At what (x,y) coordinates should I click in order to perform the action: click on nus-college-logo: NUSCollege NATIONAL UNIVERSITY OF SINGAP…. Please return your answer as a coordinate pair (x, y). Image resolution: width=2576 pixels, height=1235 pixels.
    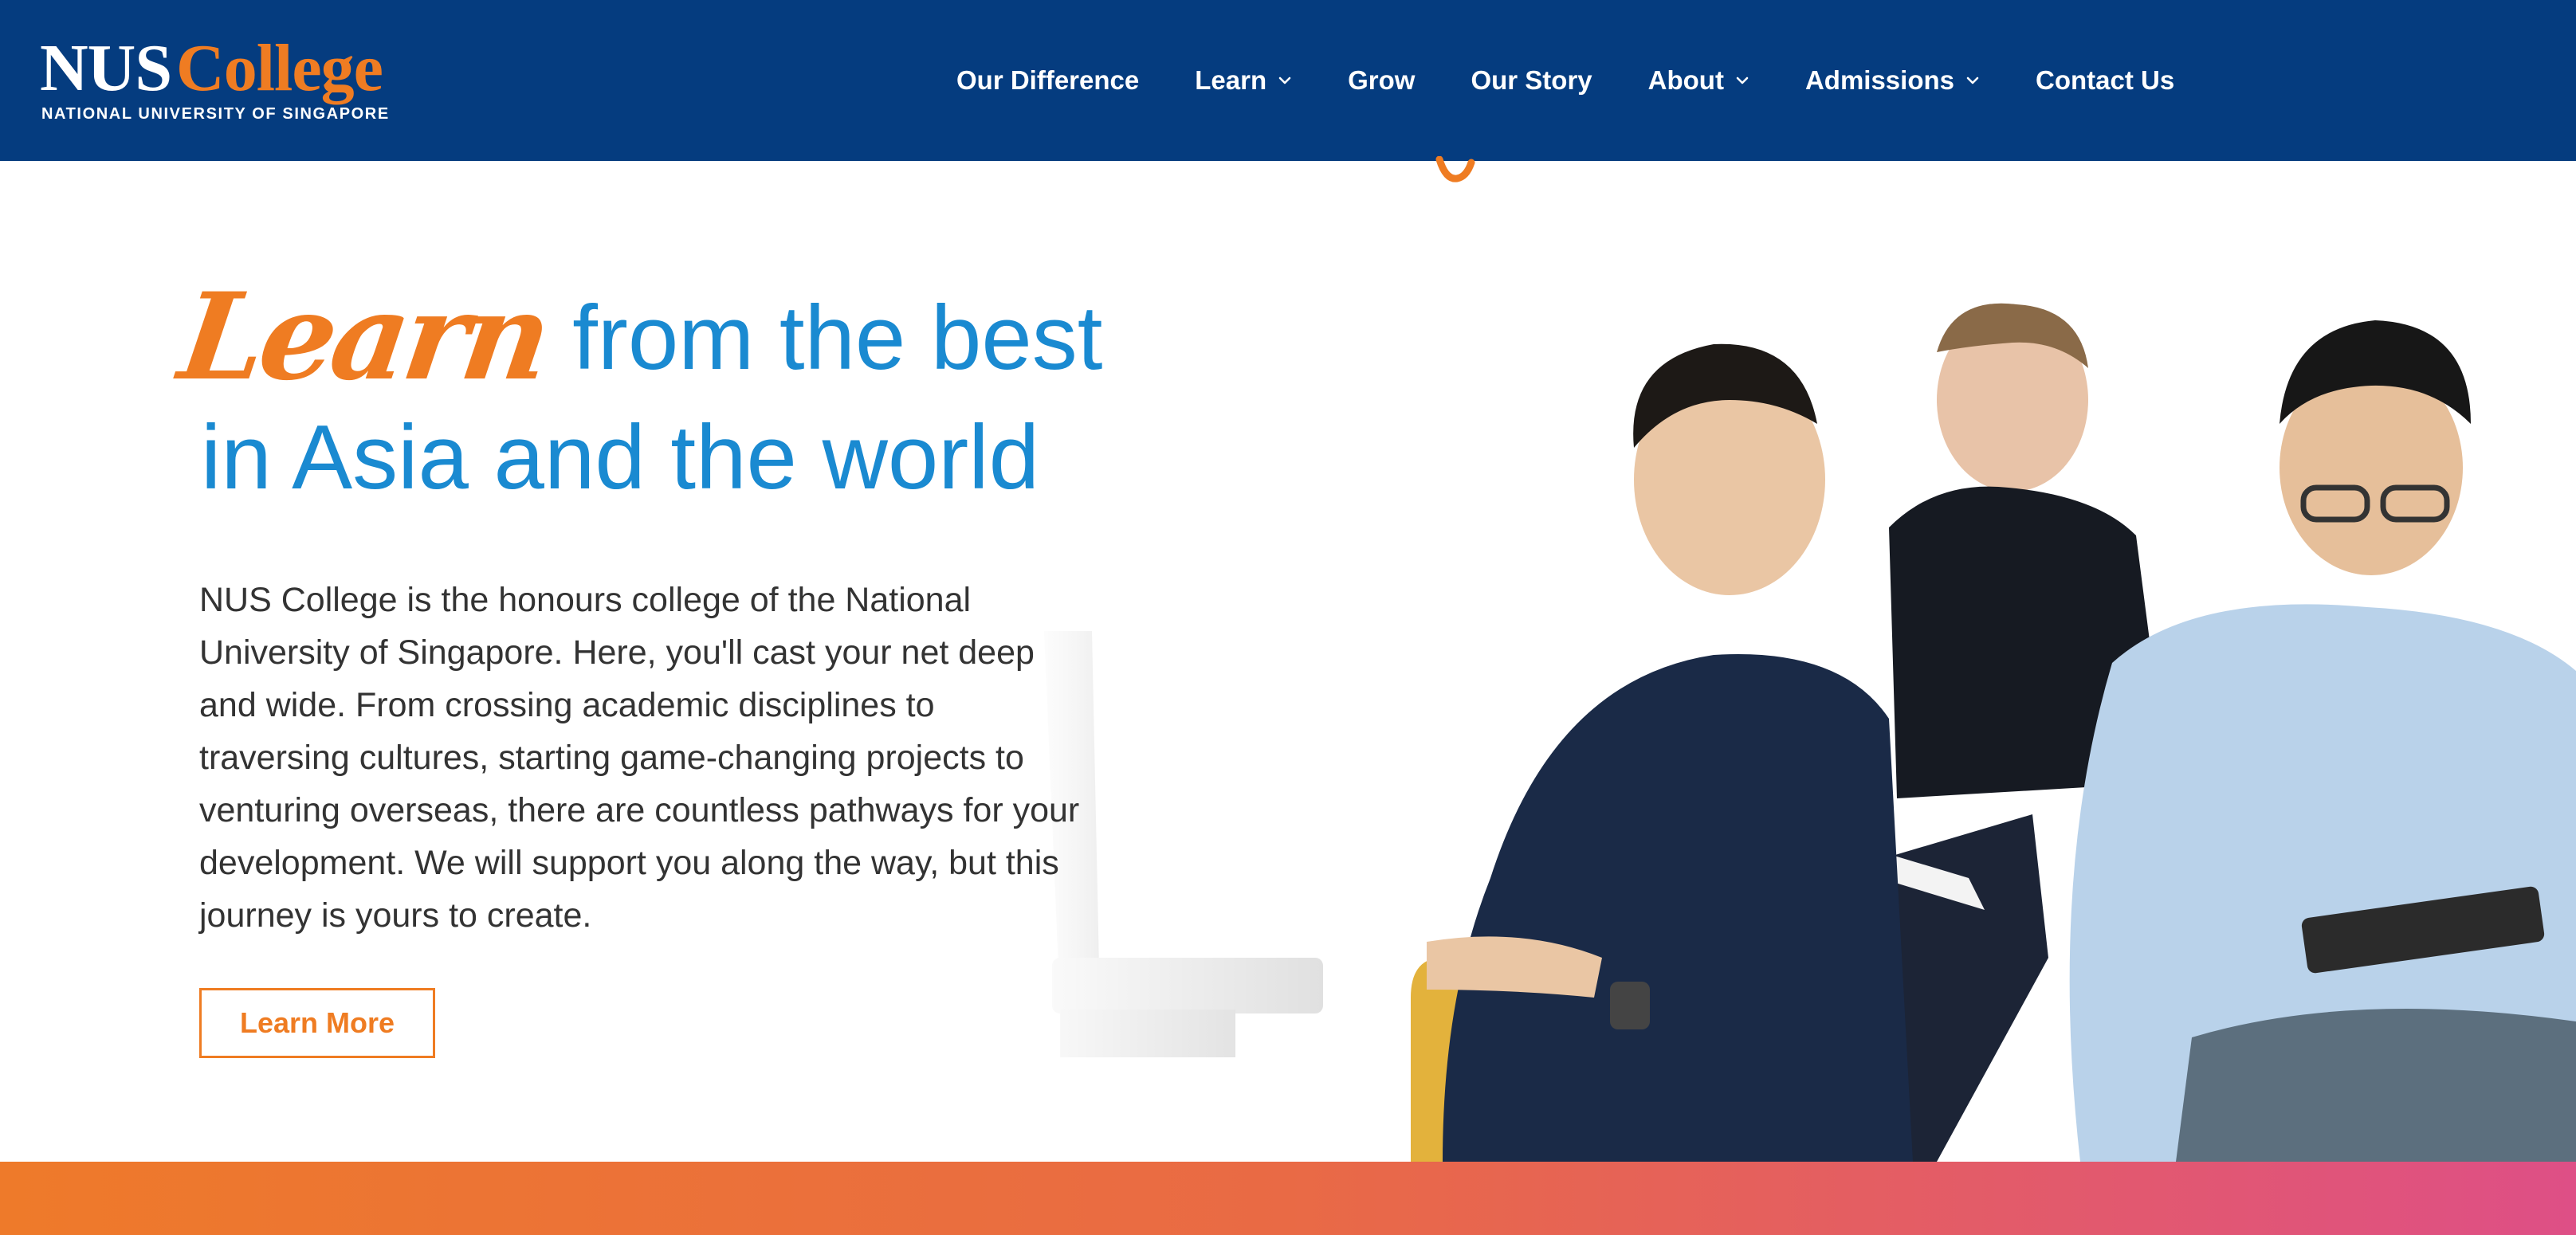
    Looking at the image, I should click on (214, 79).